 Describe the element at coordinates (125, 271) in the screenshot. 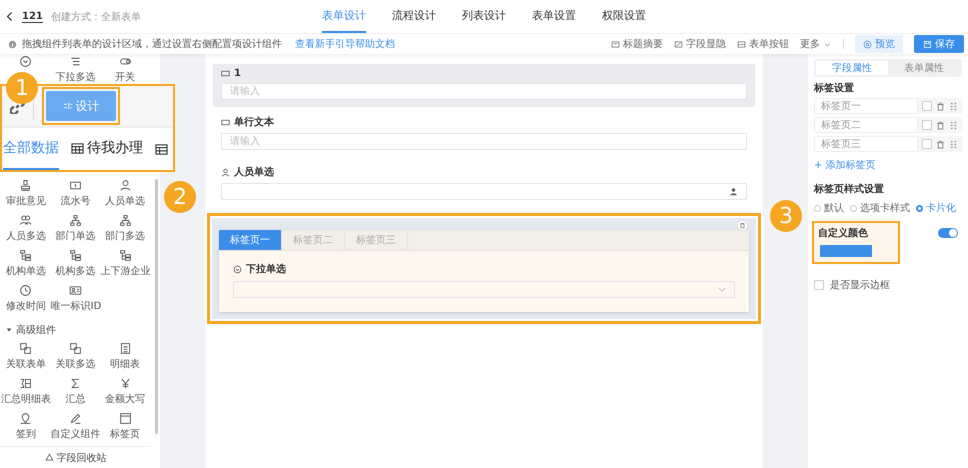

I see `component-label: 上下游企业` at that location.